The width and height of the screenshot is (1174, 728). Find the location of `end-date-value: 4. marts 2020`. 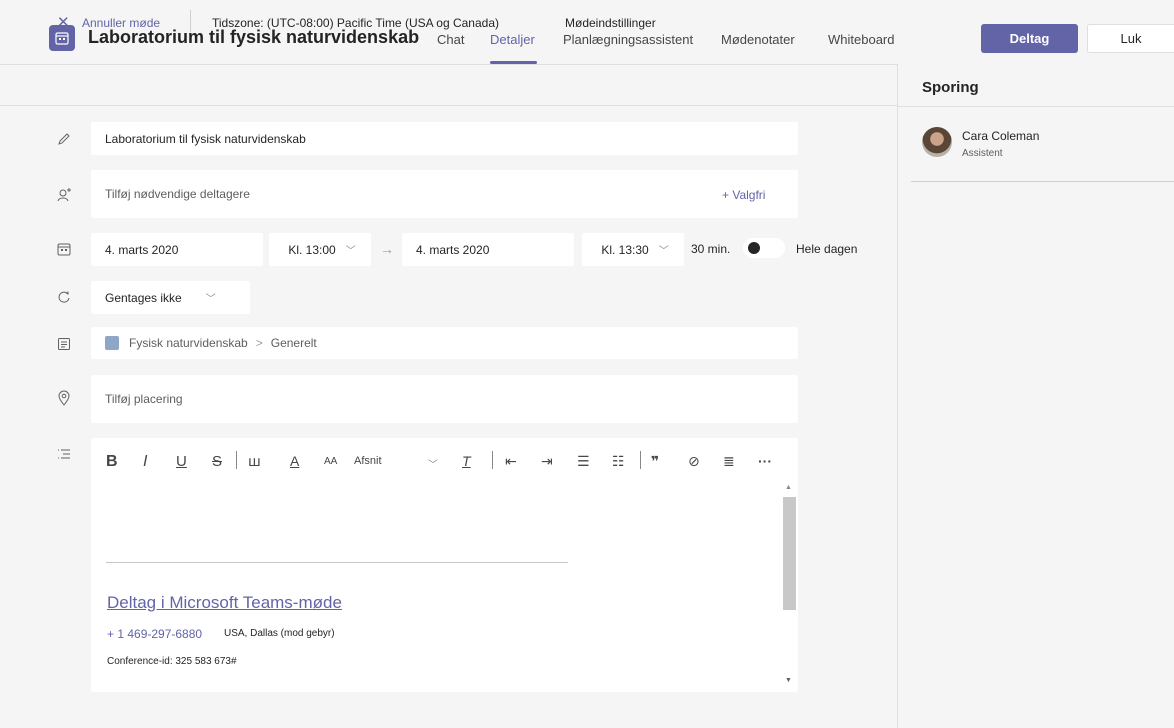

end-date-value: 4. marts 2020 is located at coordinates (453, 249).